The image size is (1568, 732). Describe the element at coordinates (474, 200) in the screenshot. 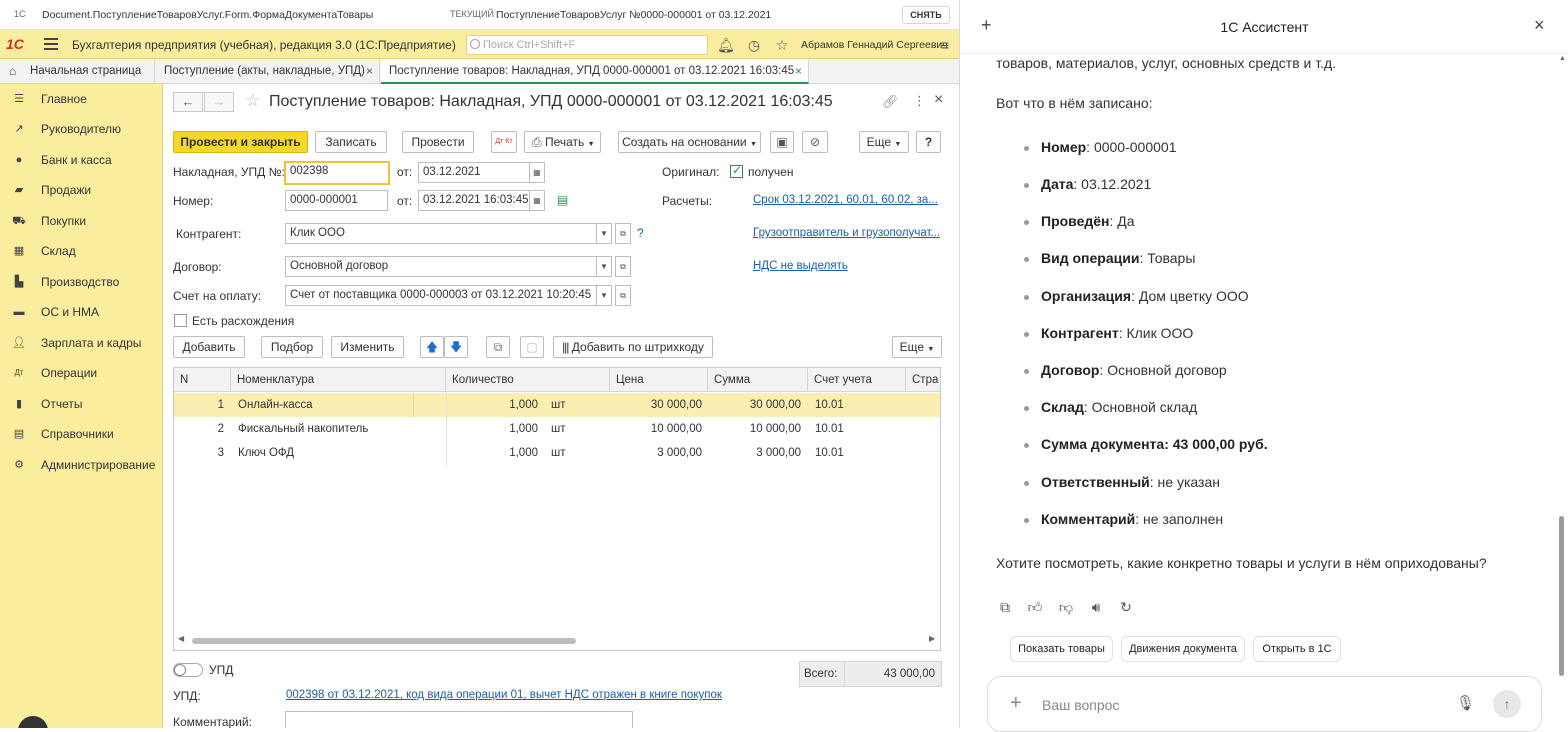

I see `number-date-field: 03.12.2021 16:03:45` at that location.